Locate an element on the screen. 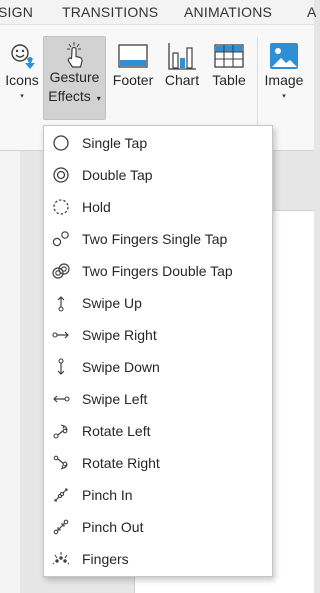  menu-item-two-fingers-single-tap: Two Fingers Single Tap is located at coordinates (158, 239).